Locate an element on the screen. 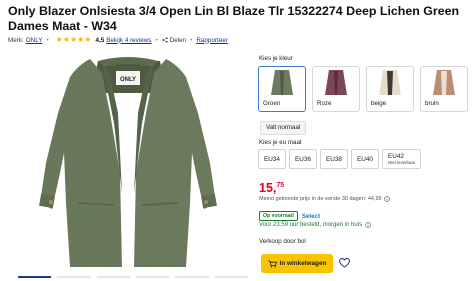  color-option-label: beige is located at coordinates (379, 103).